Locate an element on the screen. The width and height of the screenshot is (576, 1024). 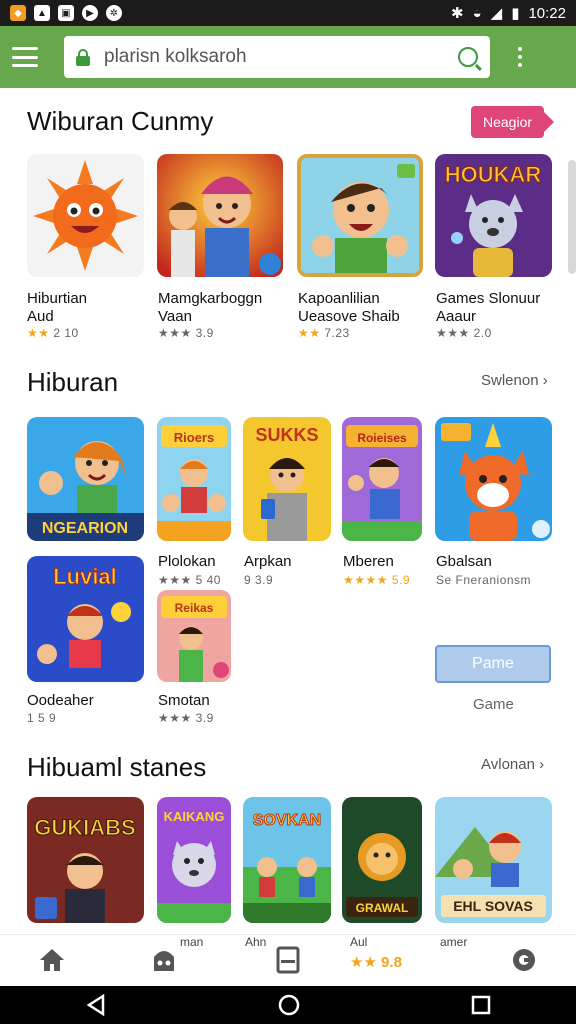
space-kids-icon: Luvial is located at coordinates (85, 619).